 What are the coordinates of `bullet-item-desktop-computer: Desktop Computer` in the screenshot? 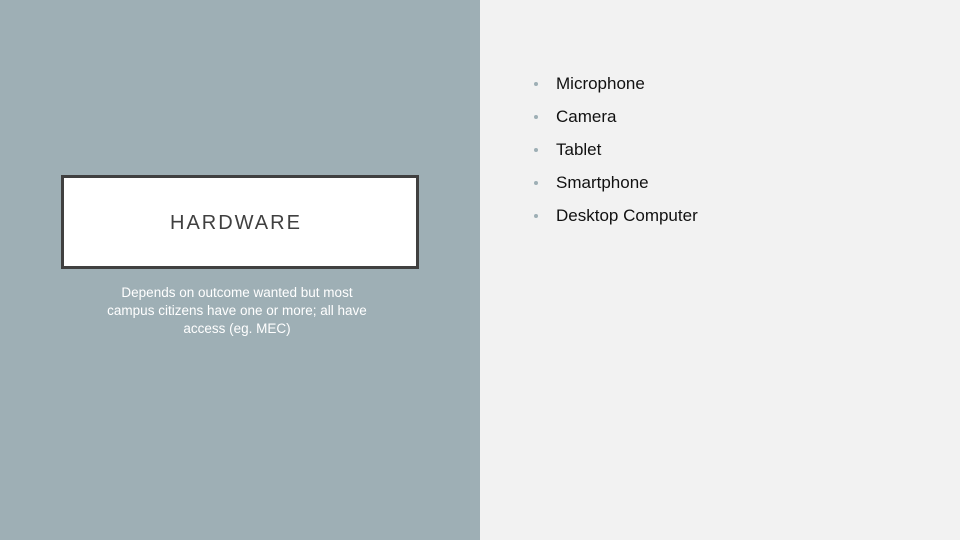 It's located at (616, 215).